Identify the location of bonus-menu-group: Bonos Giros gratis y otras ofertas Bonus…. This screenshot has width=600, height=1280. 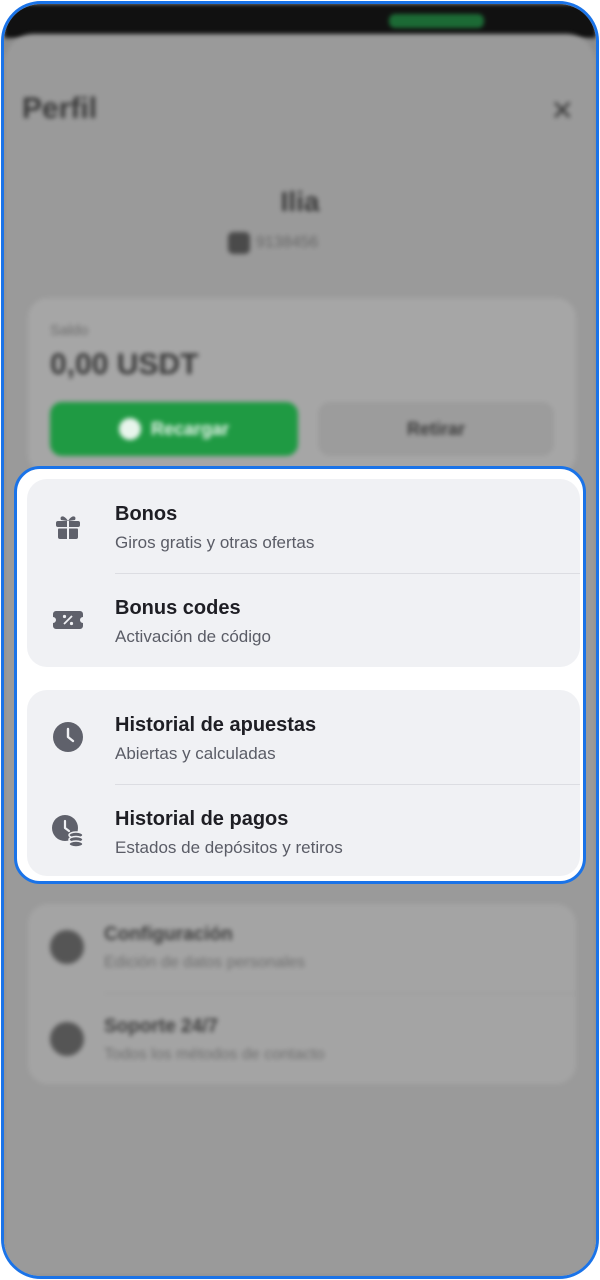
(303, 573).